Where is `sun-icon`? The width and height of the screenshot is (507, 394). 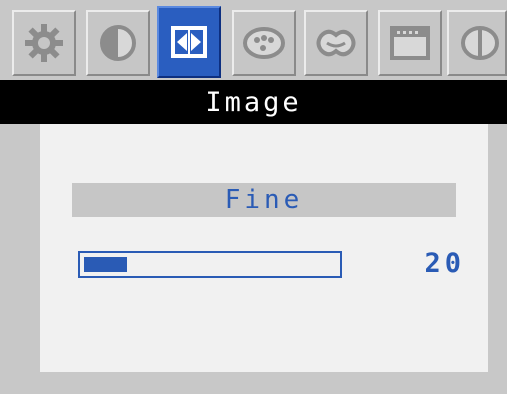 sun-icon is located at coordinates (44, 43).